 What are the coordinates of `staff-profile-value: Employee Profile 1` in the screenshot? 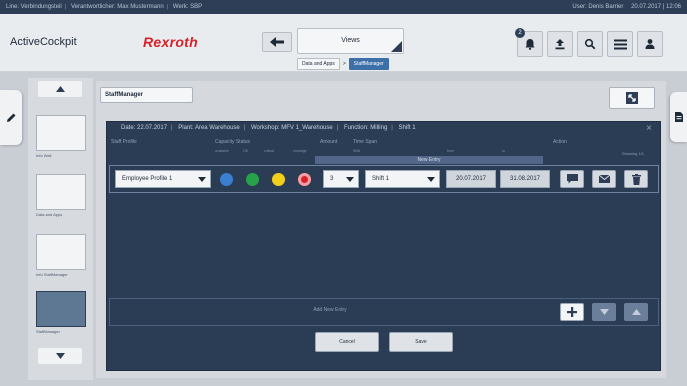 It's located at (147, 179).